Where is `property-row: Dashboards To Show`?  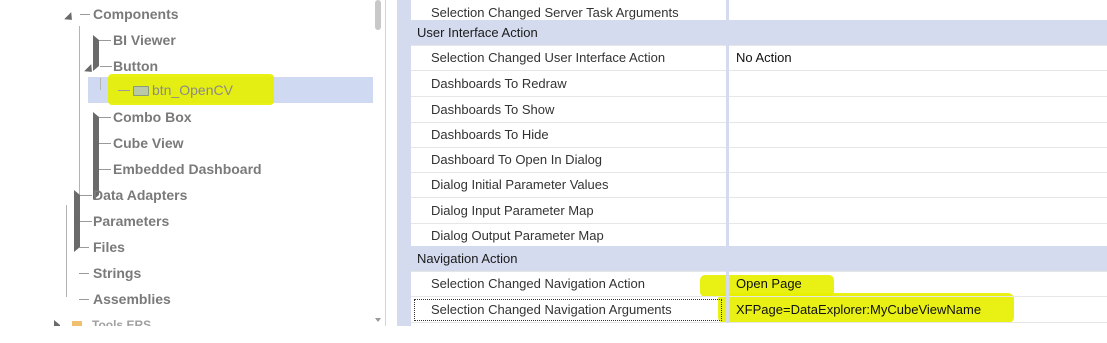
property-row: Dashboards To Show is located at coordinates (759, 110).